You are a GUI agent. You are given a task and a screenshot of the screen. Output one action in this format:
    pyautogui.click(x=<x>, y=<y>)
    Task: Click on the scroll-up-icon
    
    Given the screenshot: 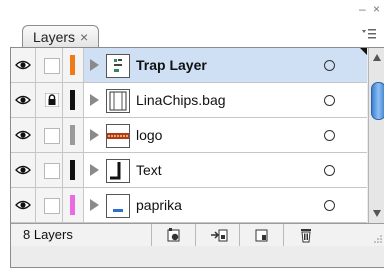 What is the action you would take?
    pyautogui.click(x=377, y=57)
    